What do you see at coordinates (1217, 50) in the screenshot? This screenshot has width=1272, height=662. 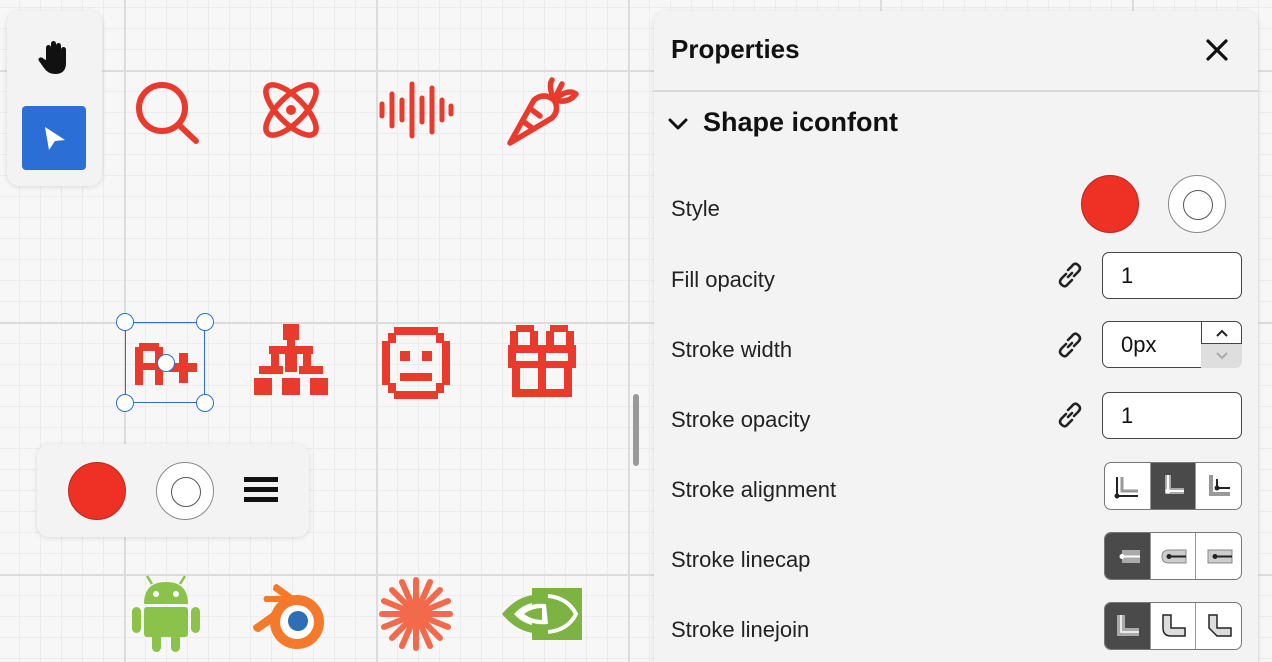 I see `close-icon` at bounding box center [1217, 50].